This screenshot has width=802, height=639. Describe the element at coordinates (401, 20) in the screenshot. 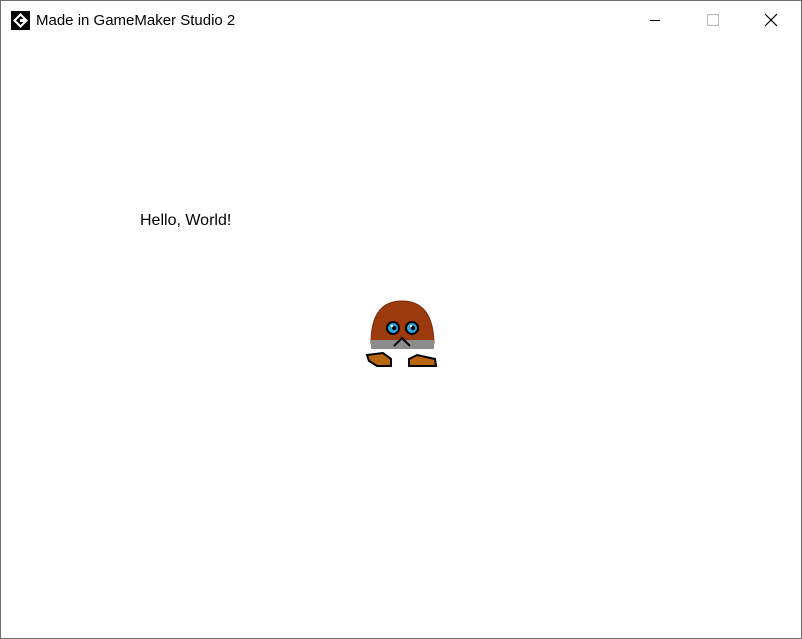

I see `title-bar: Made in GameMaker Studio 2` at that location.